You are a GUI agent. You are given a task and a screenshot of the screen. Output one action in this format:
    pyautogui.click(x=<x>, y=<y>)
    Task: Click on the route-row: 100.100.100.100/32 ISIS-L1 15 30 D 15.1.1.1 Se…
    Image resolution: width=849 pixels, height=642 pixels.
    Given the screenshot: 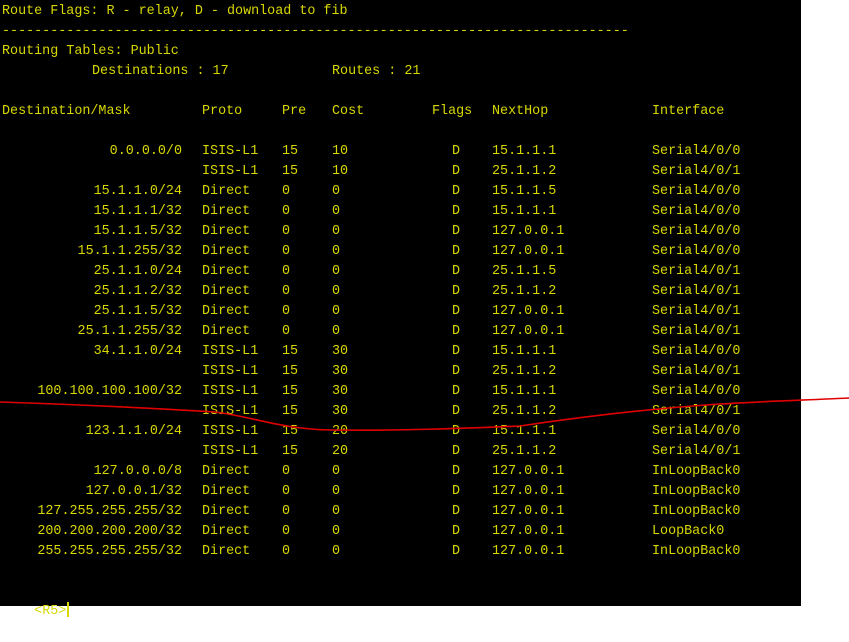 What is the action you would take?
    pyautogui.click(x=399, y=392)
    